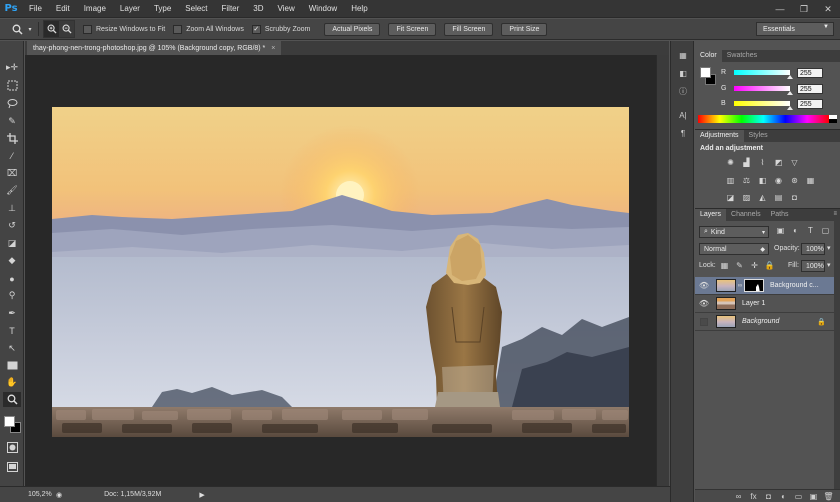  Describe the element at coordinates (12, 121) in the screenshot. I see `quick-selection-tool-icon: ✎` at that location.